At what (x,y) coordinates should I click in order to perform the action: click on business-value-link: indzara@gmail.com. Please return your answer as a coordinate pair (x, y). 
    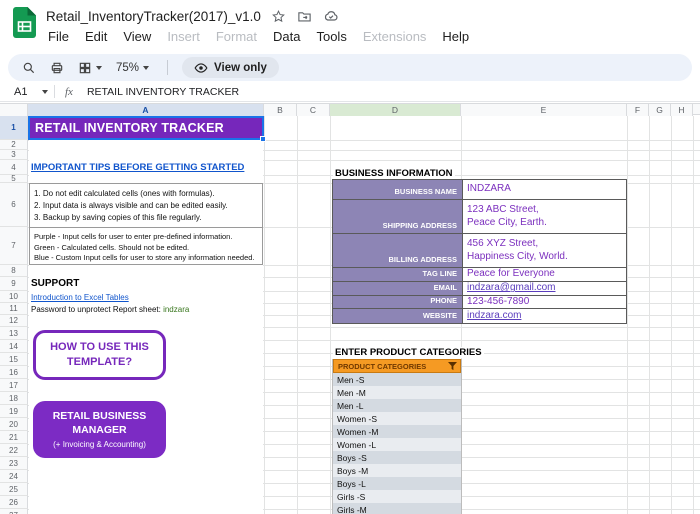
    Looking at the image, I should click on (546, 288).